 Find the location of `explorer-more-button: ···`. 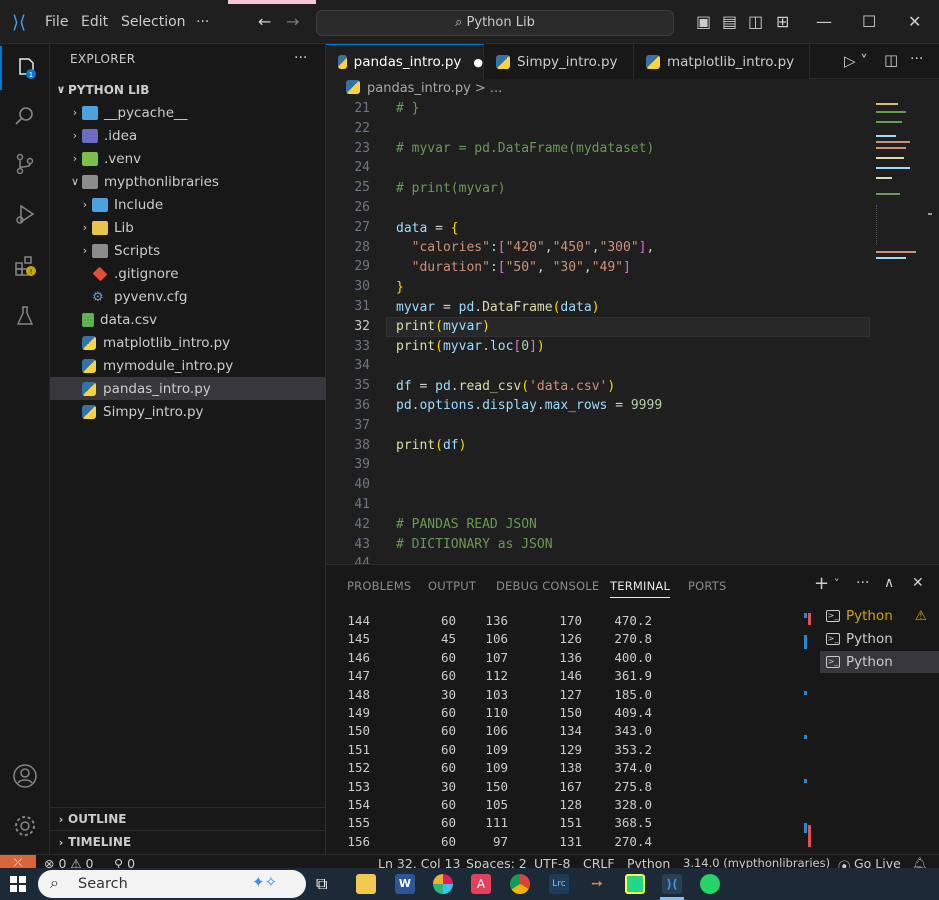

explorer-more-button: ··· is located at coordinates (300, 58).